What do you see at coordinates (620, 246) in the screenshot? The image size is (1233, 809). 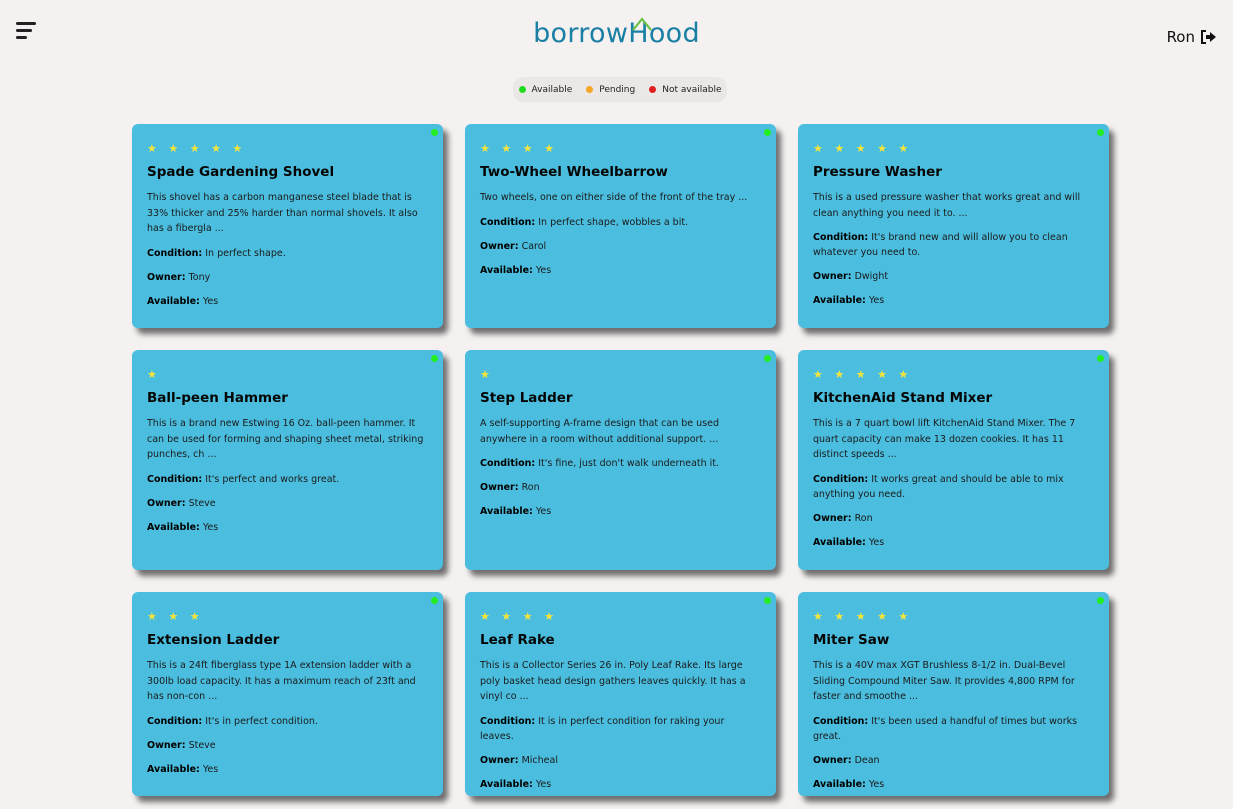 I see `item-owner: Owner: Carol` at bounding box center [620, 246].